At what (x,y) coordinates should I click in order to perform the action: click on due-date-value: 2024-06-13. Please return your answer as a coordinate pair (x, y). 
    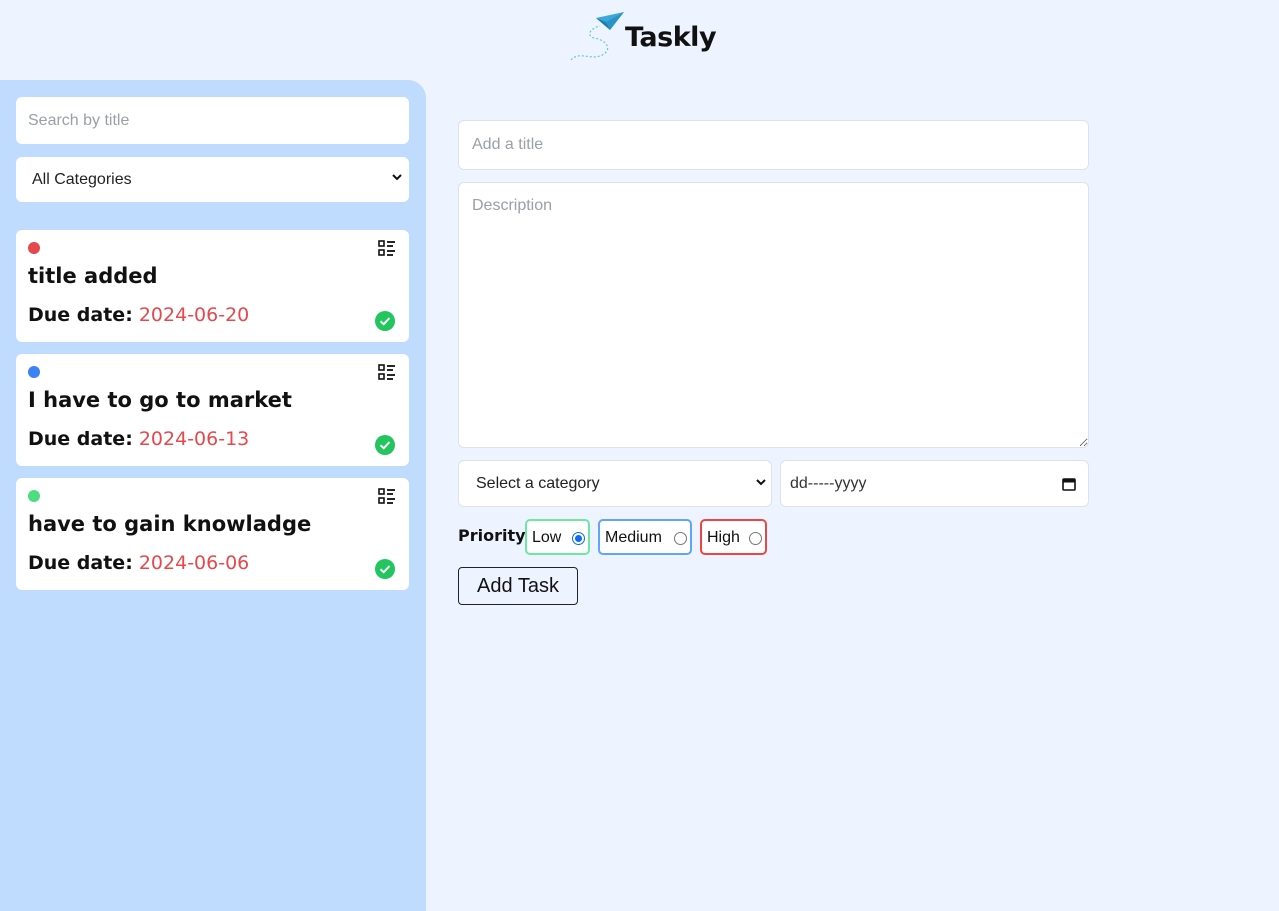
    Looking at the image, I should click on (194, 439).